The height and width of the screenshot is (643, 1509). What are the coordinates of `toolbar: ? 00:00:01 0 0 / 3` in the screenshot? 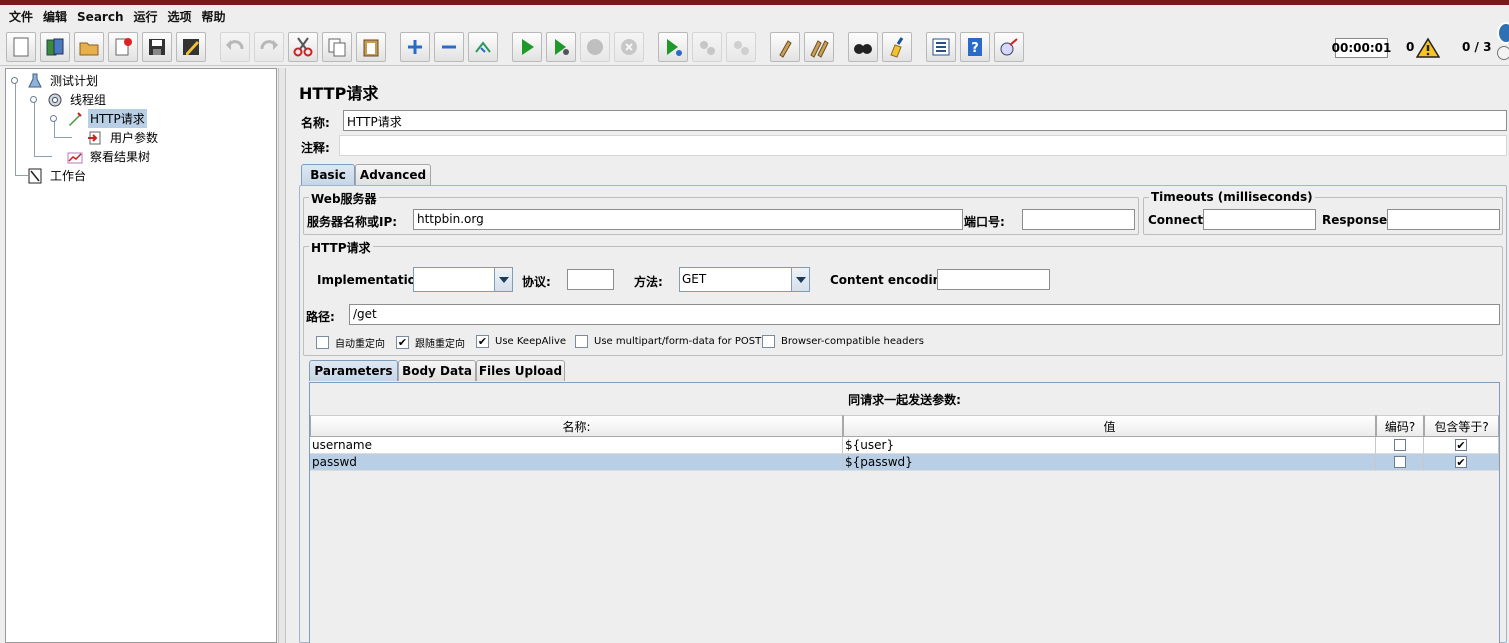 It's located at (754, 47).